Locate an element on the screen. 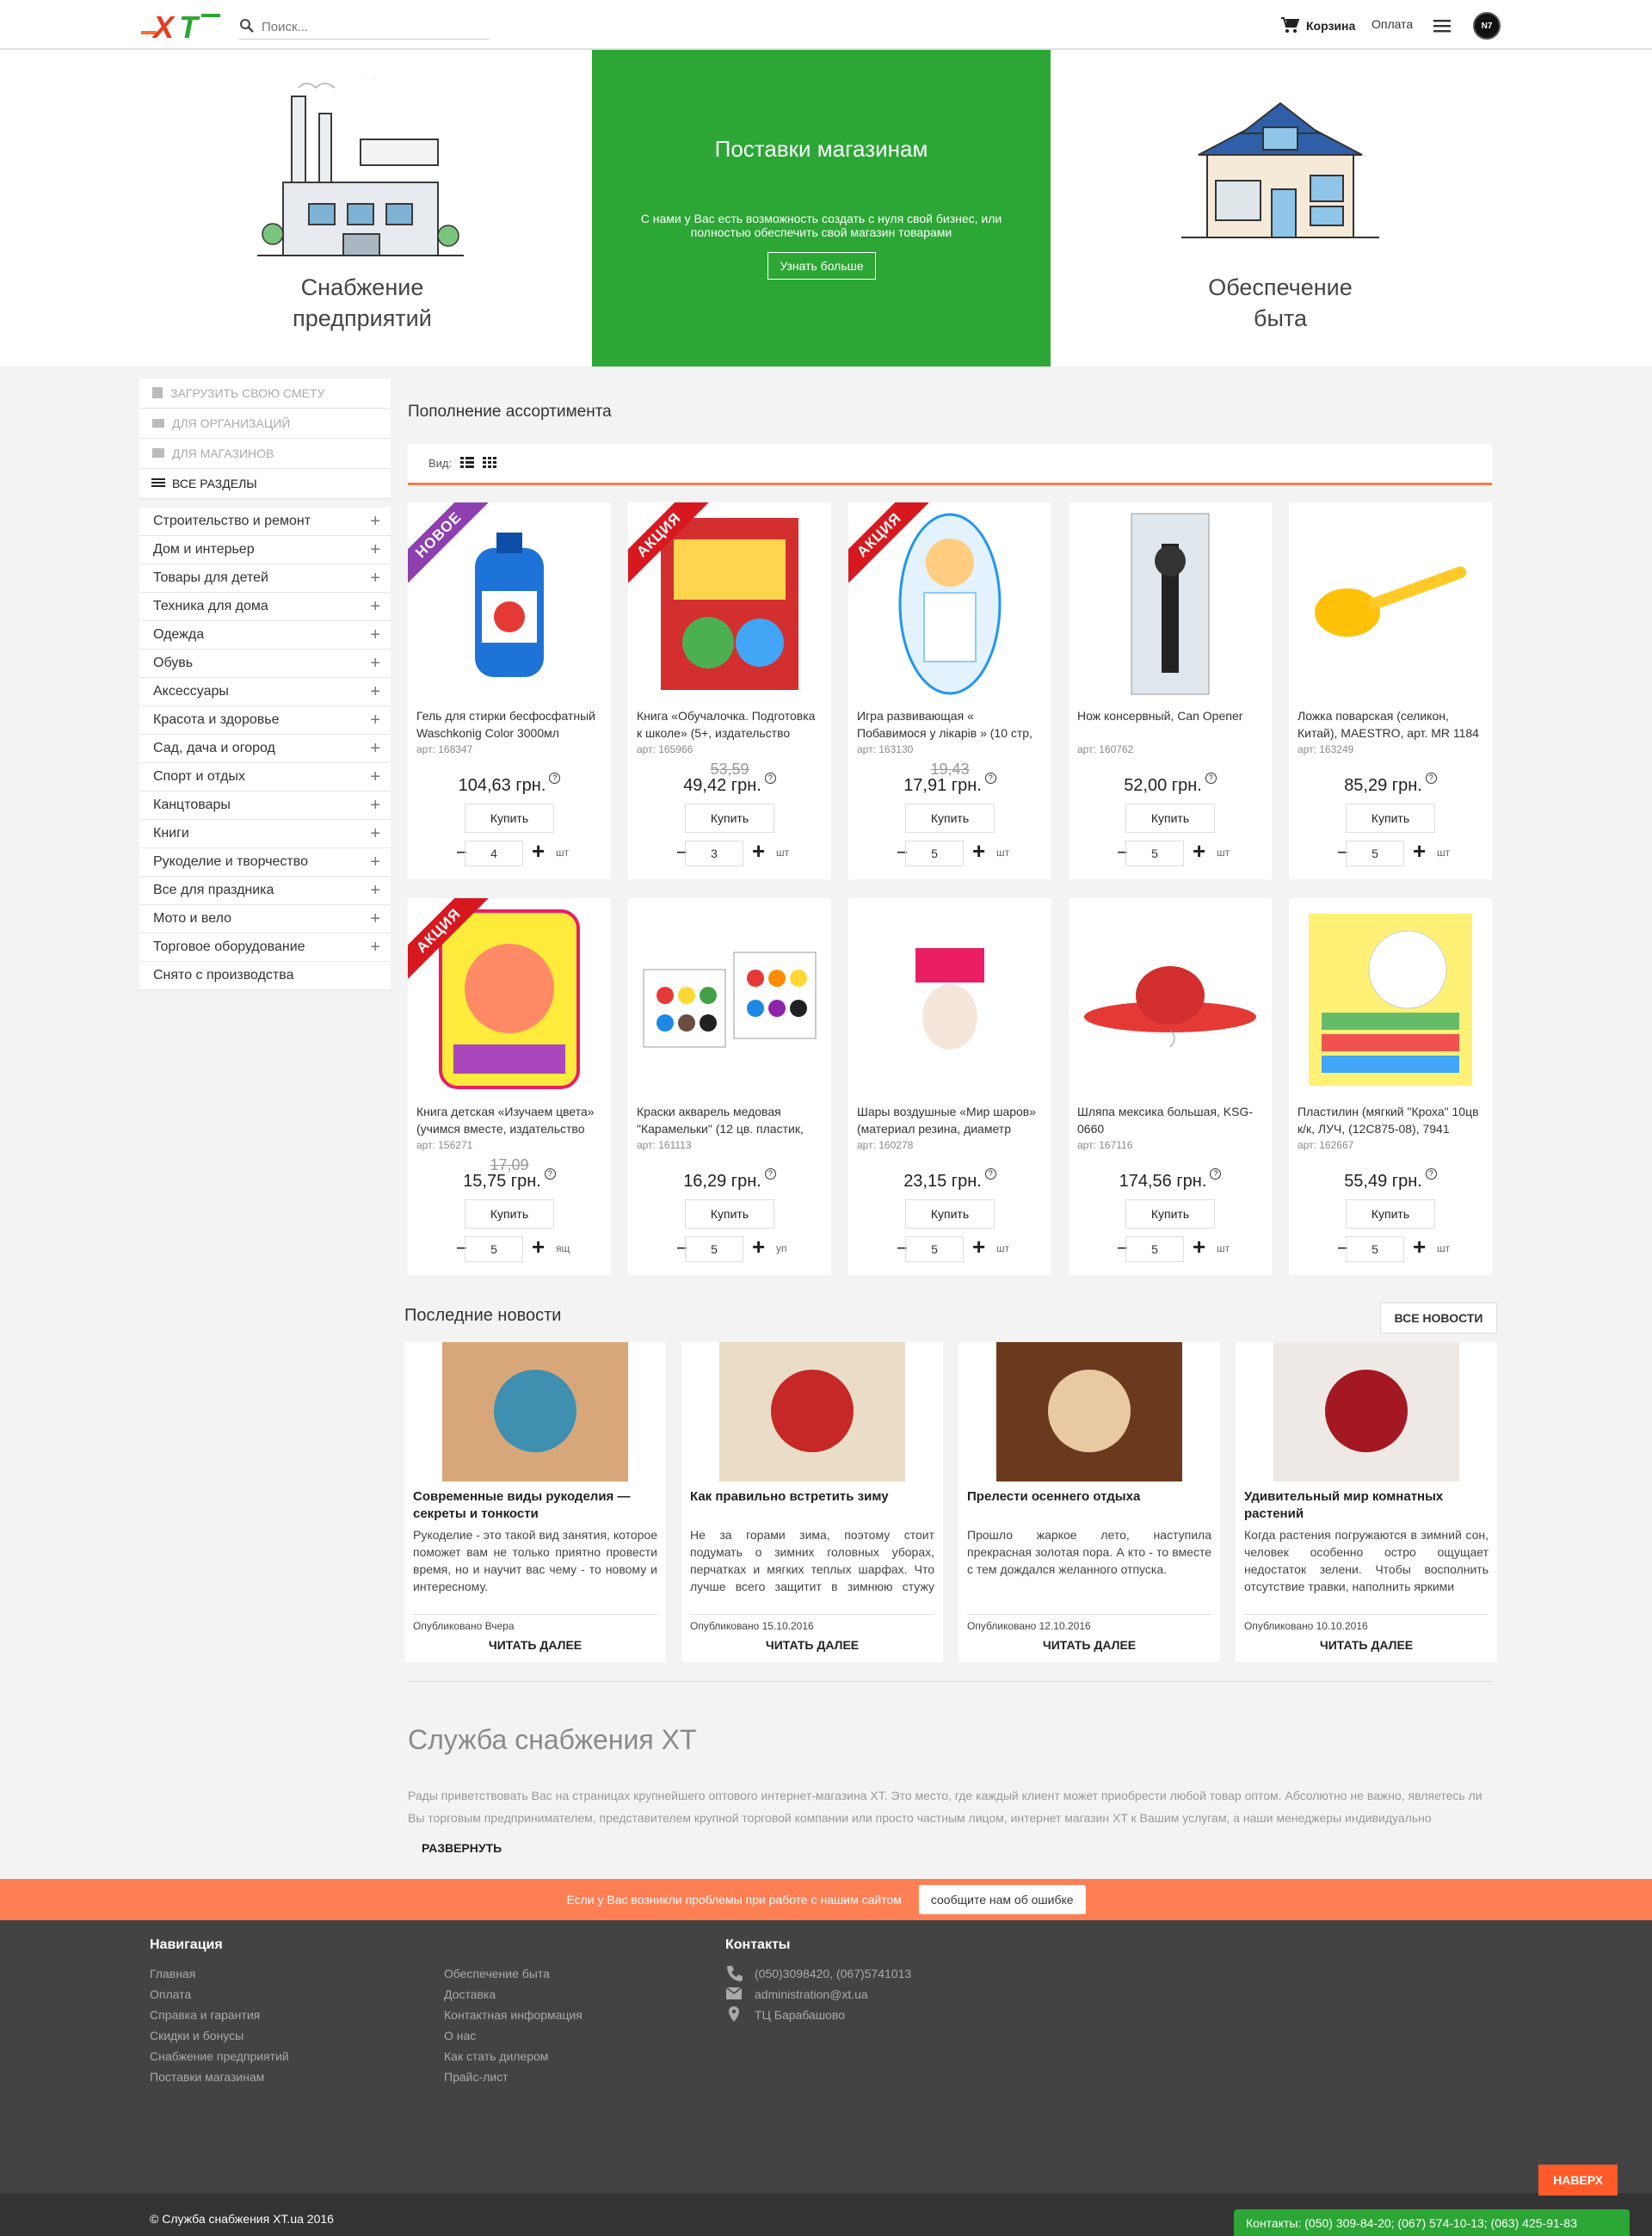 This screenshot has width=1652, height=2236. search-icon is located at coordinates (247, 27).